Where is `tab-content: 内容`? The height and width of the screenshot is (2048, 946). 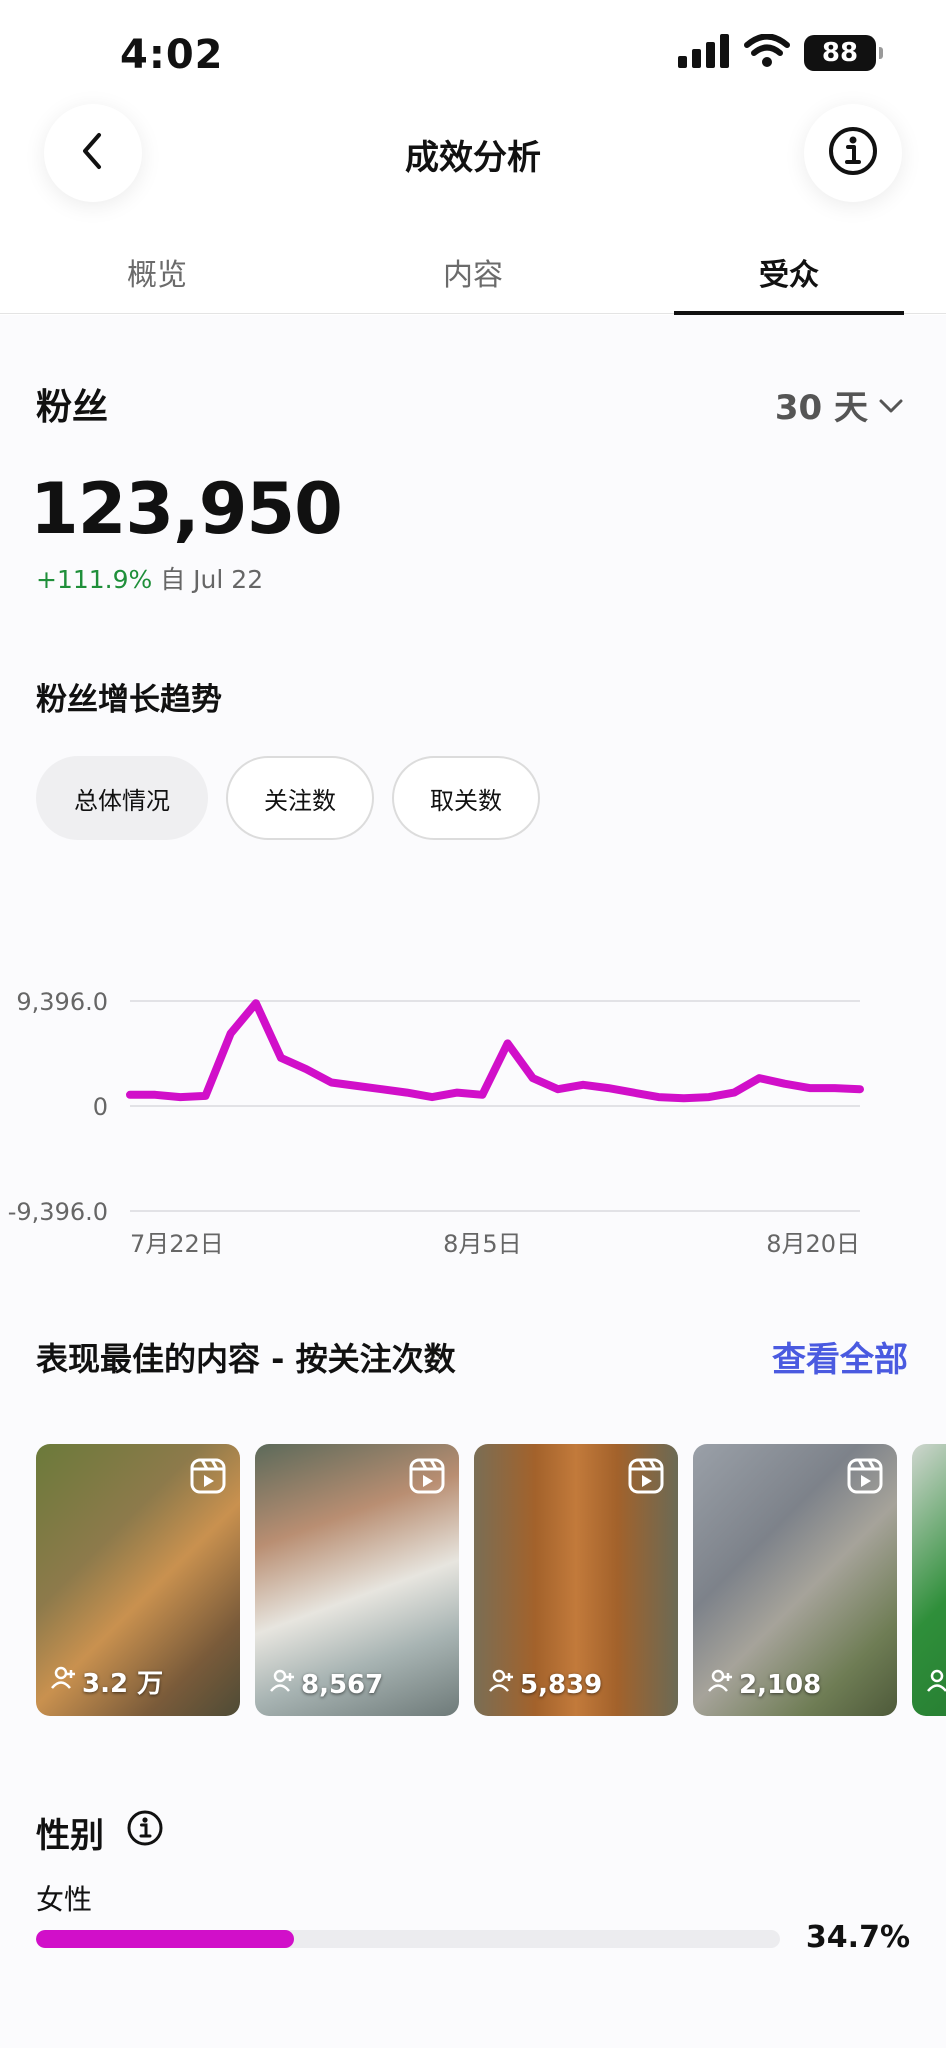
tab-content: 内容 is located at coordinates (473, 282).